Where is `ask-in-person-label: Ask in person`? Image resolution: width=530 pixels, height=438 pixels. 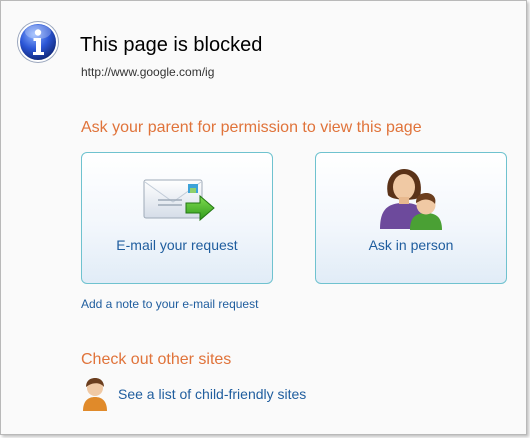
ask-in-person-label: Ask in person is located at coordinates (411, 245).